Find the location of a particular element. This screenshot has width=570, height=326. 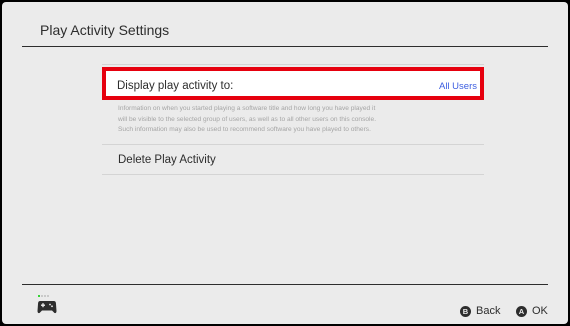

header: Play Activity Settings is located at coordinates (285, 24).